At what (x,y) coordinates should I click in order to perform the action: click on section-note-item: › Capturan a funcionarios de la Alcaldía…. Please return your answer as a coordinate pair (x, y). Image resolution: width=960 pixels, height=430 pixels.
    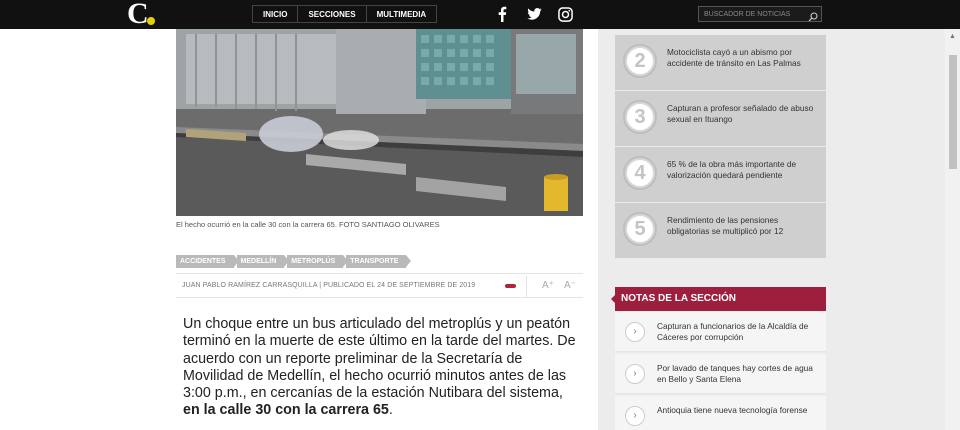
    Looking at the image, I should click on (720, 332).